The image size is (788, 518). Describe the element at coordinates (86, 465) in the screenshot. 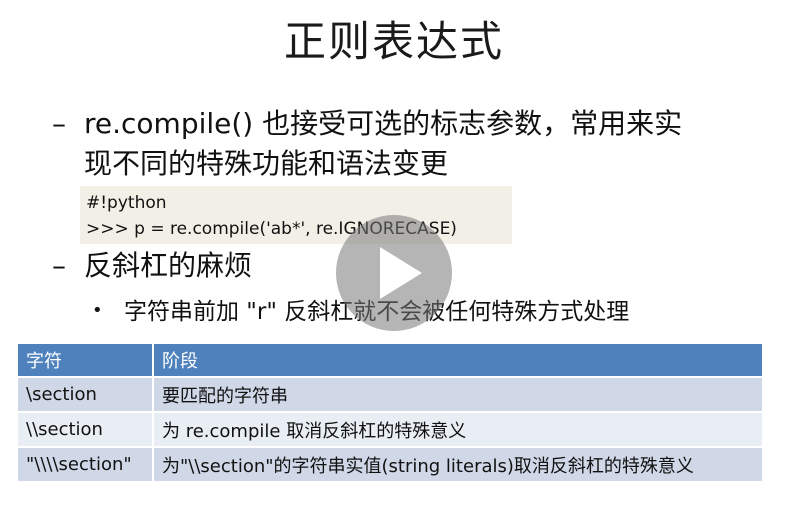

I see `table-cell: "\\\\section"` at that location.